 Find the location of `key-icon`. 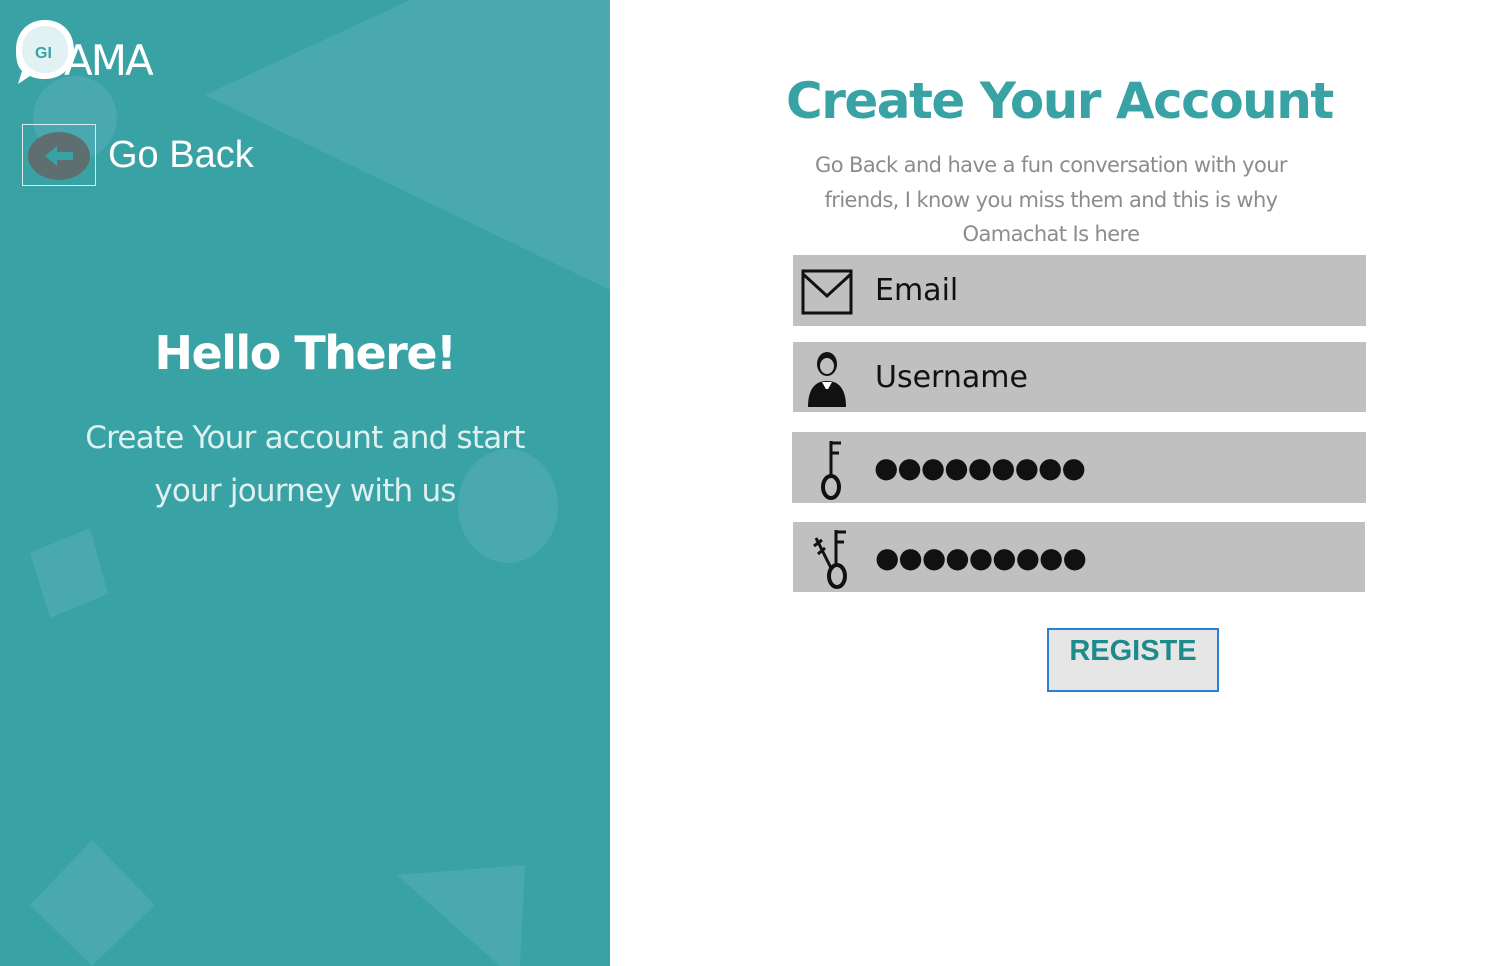

key-icon is located at coordinates (826, 468).